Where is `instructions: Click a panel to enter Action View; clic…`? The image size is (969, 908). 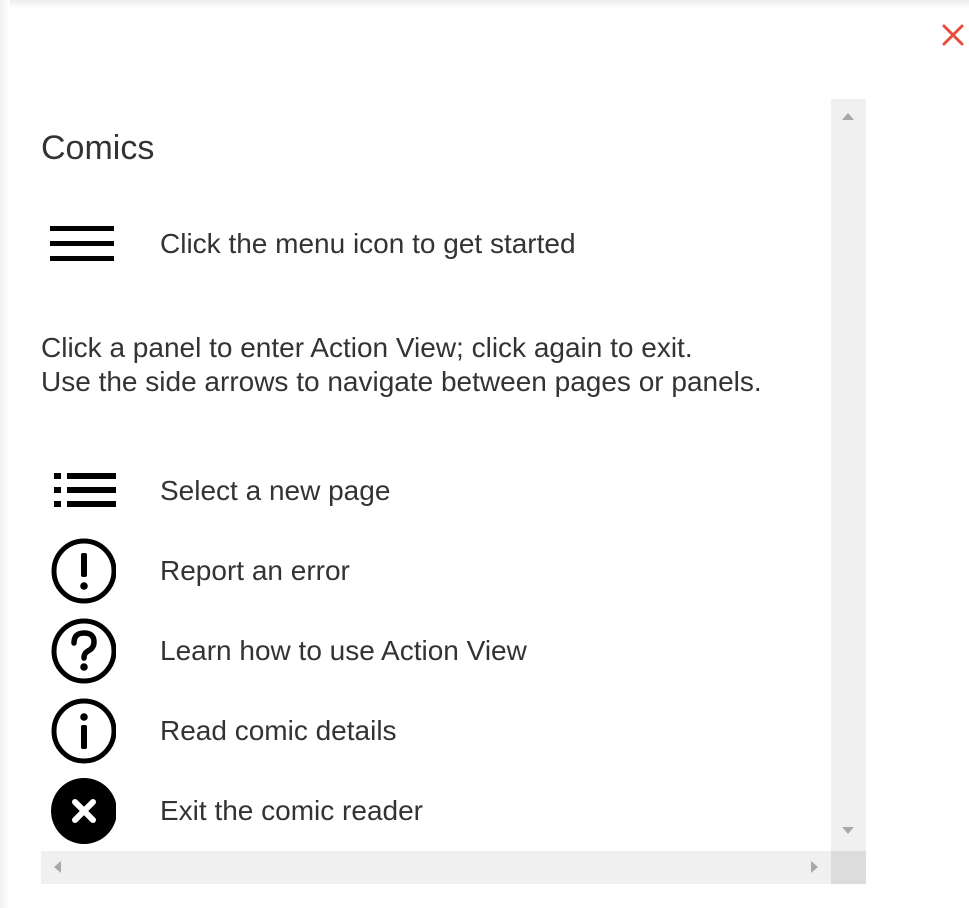 instructions: Click a panel to enter Action View; clic… is located at coordinates (401, 365).